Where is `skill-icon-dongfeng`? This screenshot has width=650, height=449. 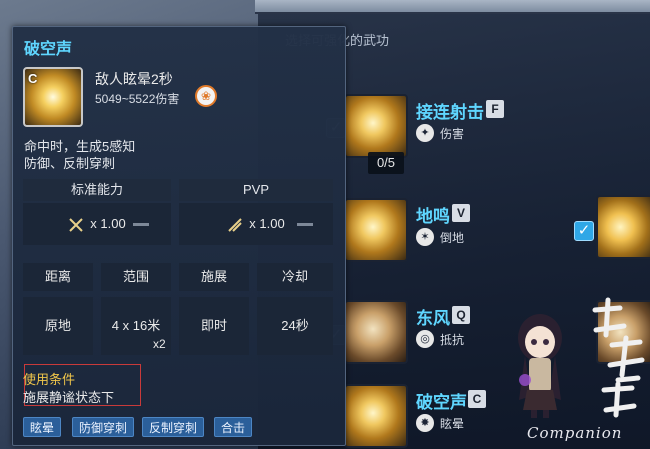
skill-icon-dongfeng is located at coordinates (376, 332).